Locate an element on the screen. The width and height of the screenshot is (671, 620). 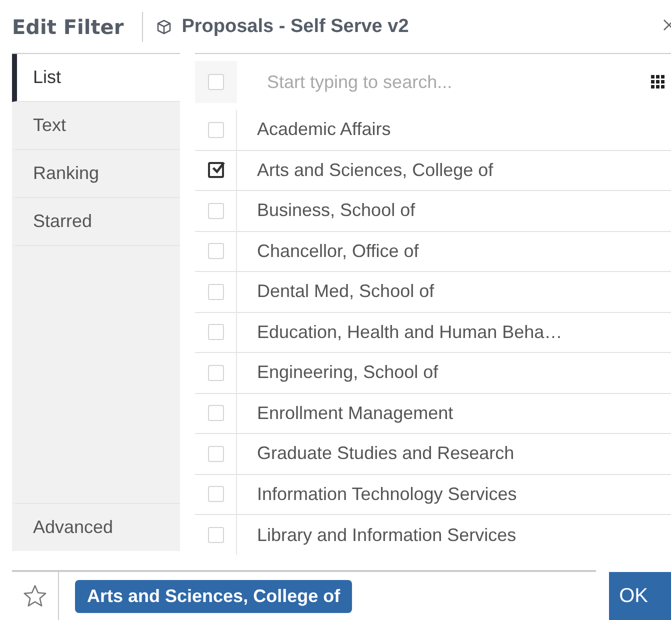
item-label: Enrollment Management is located at coordinates (355, 413).